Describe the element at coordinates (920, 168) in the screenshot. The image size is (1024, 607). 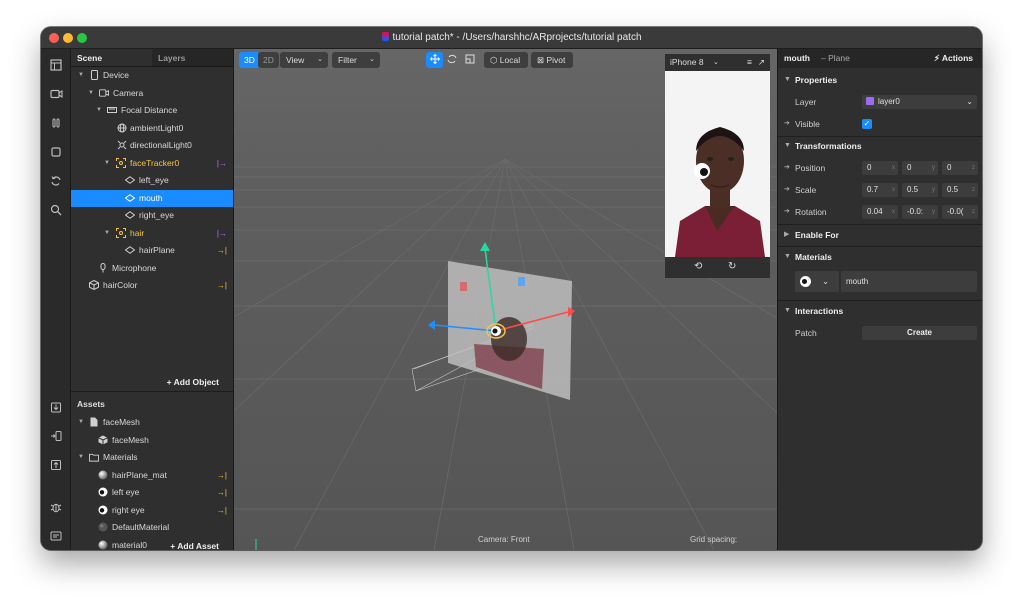
I see `position-y-field: 0y` at that location.